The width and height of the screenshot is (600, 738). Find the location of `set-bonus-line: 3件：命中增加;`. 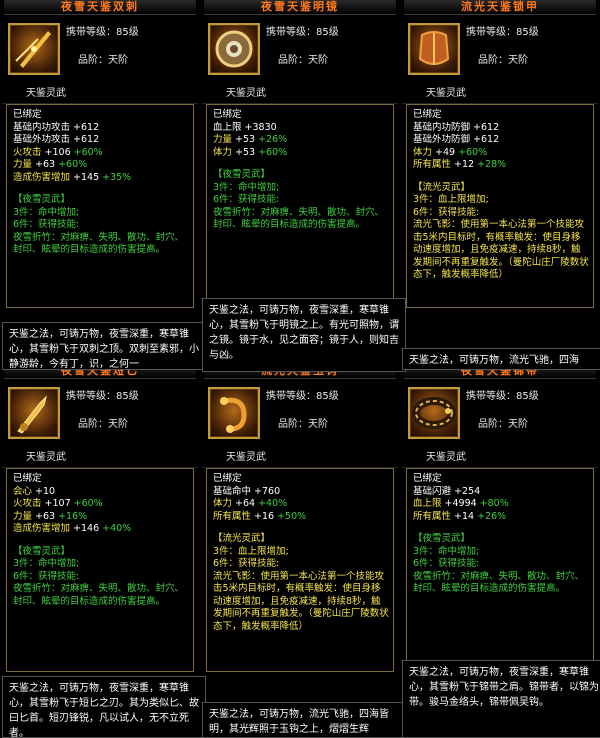

set-bonus-line: 3件：命中增加; is located at coordinates (46, 563).